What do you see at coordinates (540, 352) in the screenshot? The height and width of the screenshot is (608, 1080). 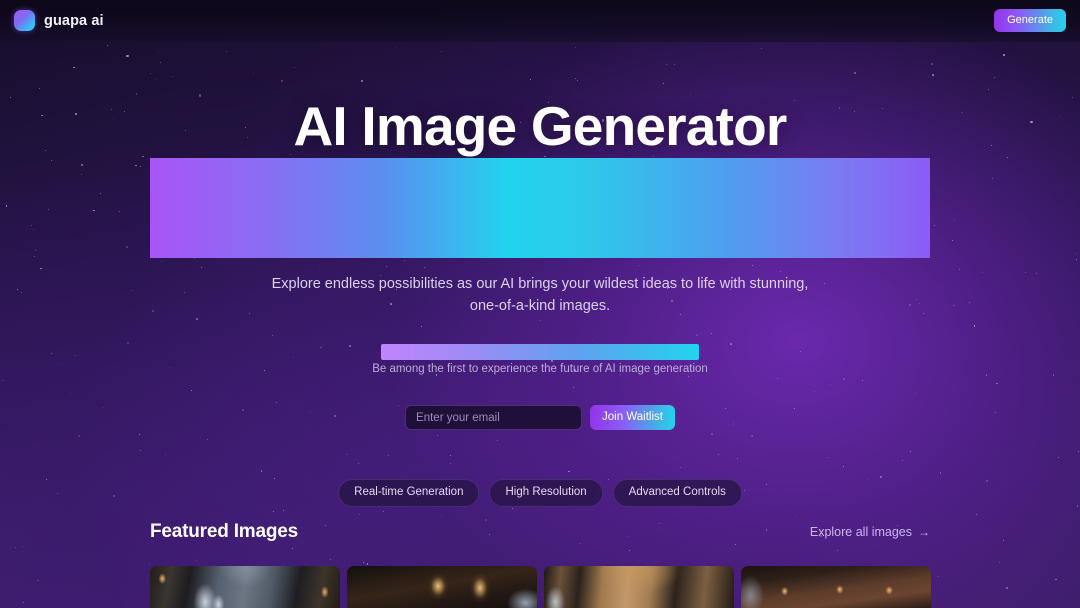 I see `waitlist-gradient-bar` at bounding box center [540, 352].